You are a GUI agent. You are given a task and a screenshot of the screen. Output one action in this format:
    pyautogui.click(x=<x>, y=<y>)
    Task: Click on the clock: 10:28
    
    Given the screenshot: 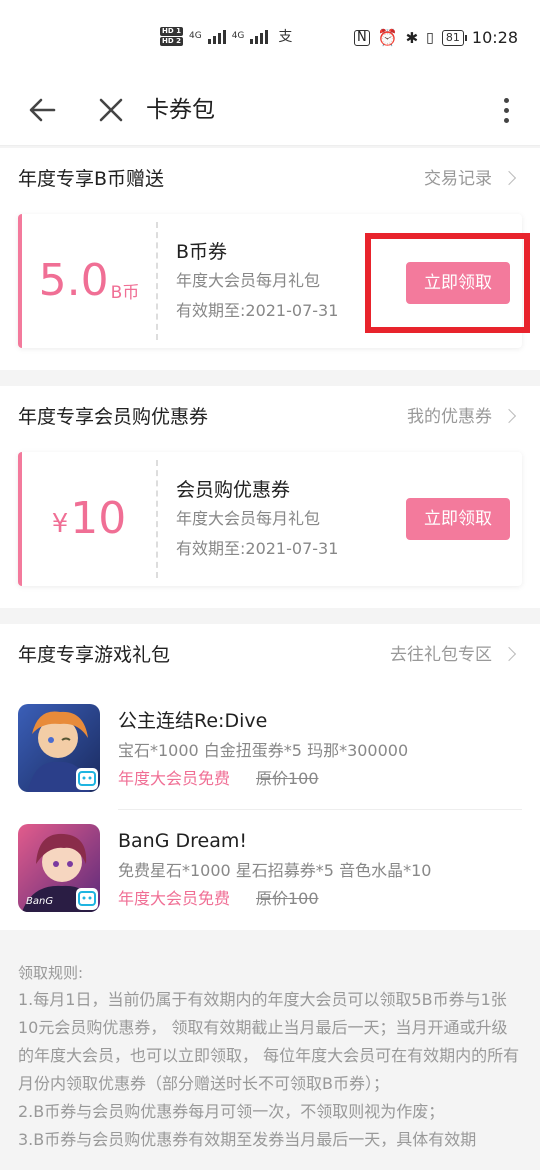 What is the action you would take?
    pyautogui.click(x=494, y=37)
    